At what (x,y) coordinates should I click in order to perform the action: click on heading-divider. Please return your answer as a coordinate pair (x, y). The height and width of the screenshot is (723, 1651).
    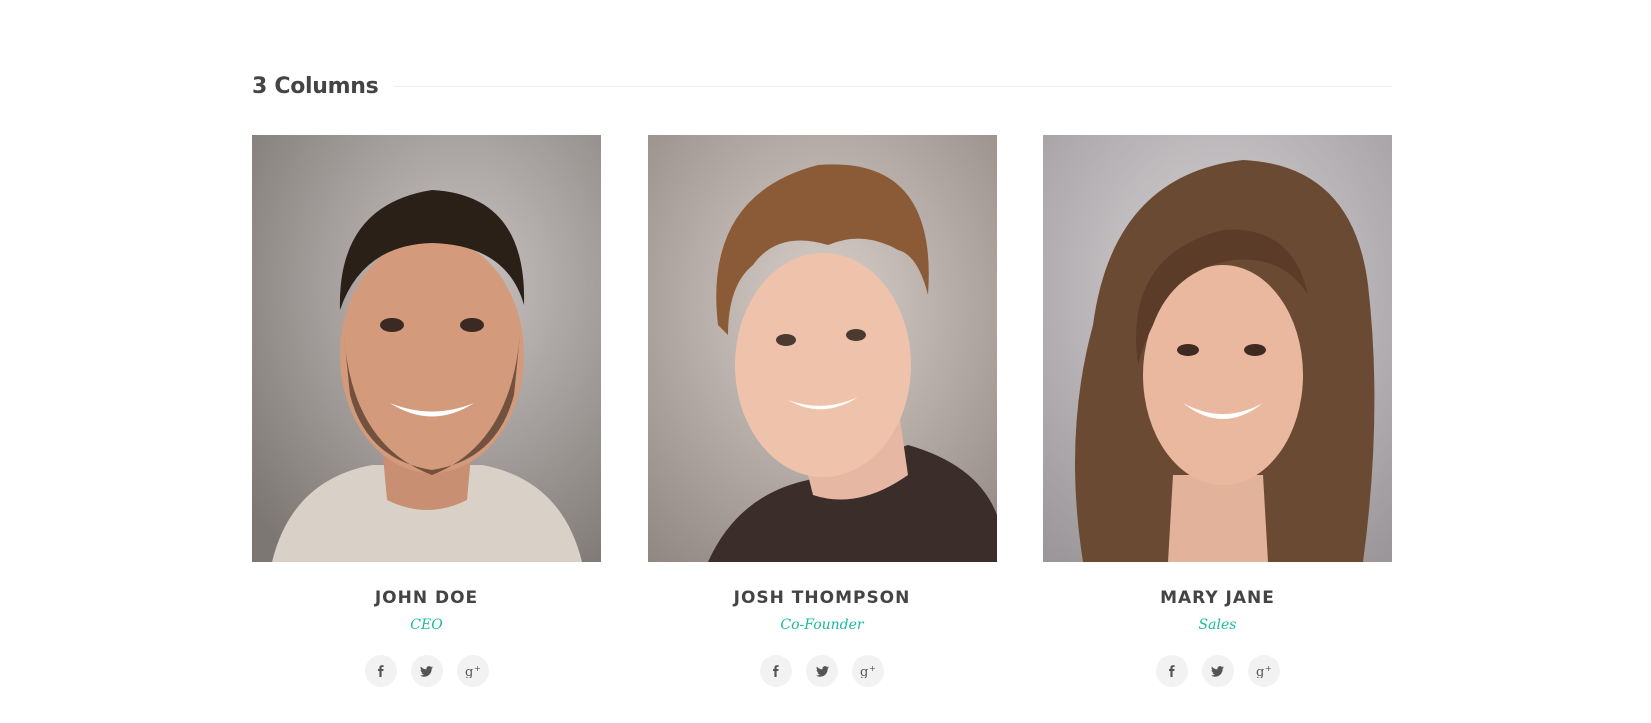
    Looking at the image, I should click on (893, 86).